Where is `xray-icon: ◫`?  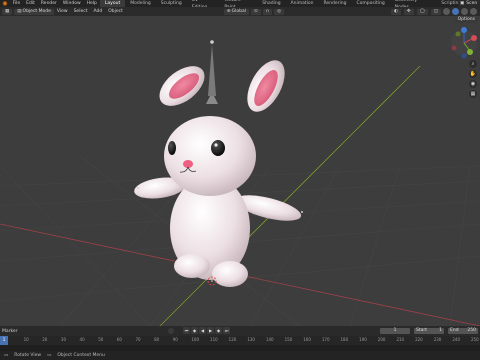 xray-icon: ◫ is located at coordinates (435, 11).